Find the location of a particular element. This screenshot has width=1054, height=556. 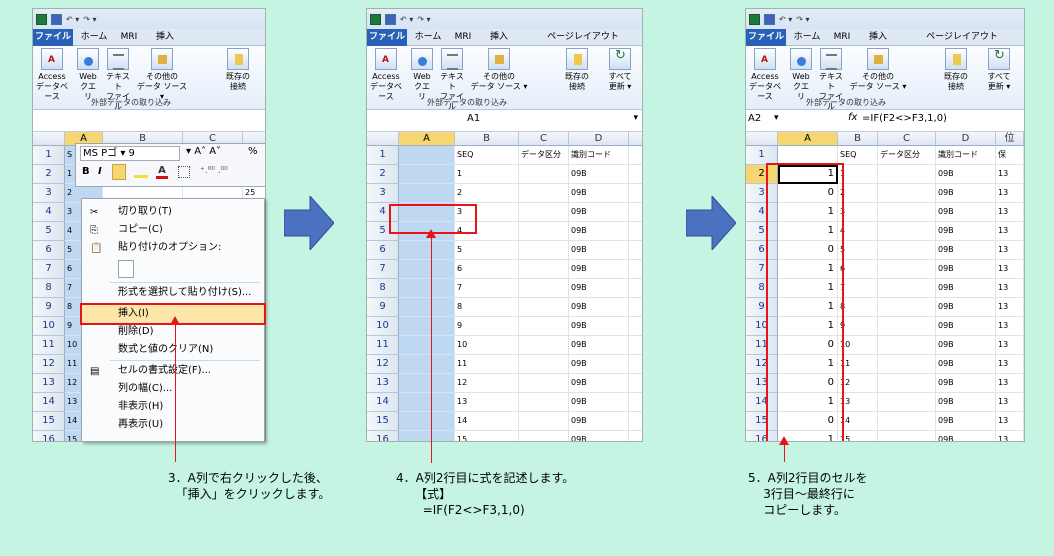

row-header: 12 is located at coordinates (383, 364).